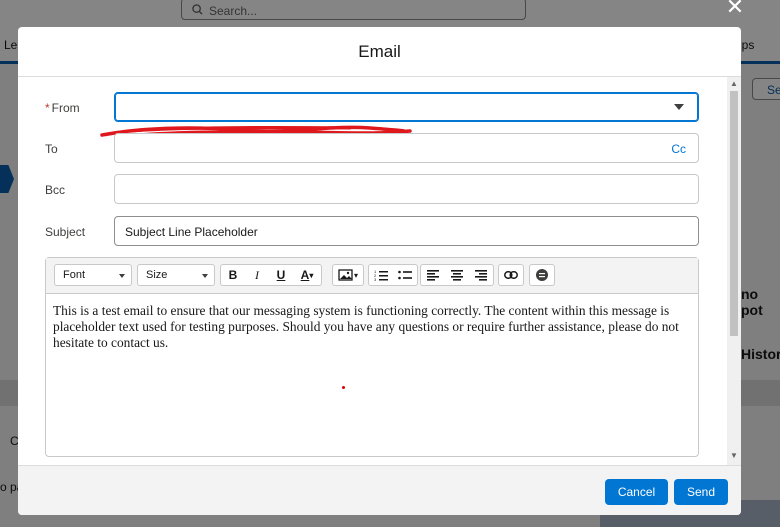 This screenshot has width=780, height=527. I want to click on cc-link: Cc, so click(678, 149).